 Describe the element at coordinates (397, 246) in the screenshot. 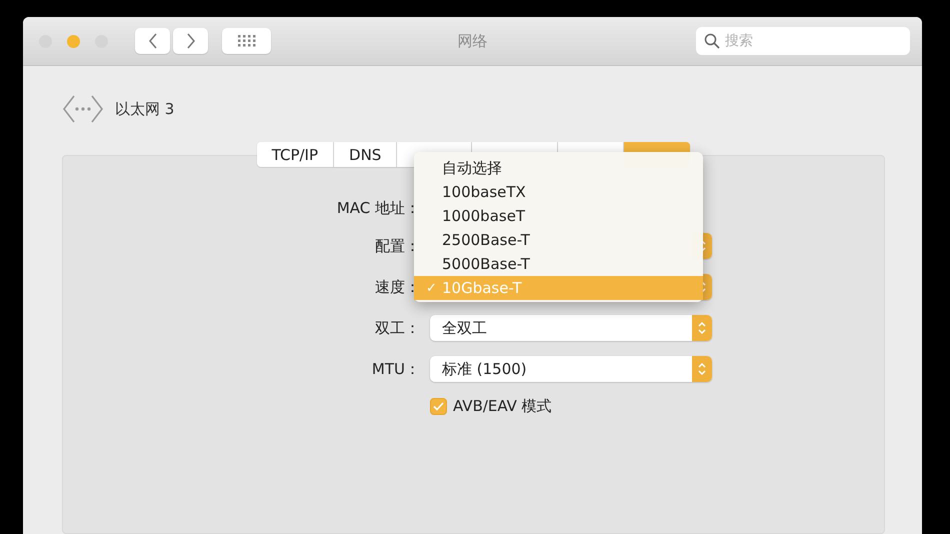

I see `field-label: 配置：` at that location.